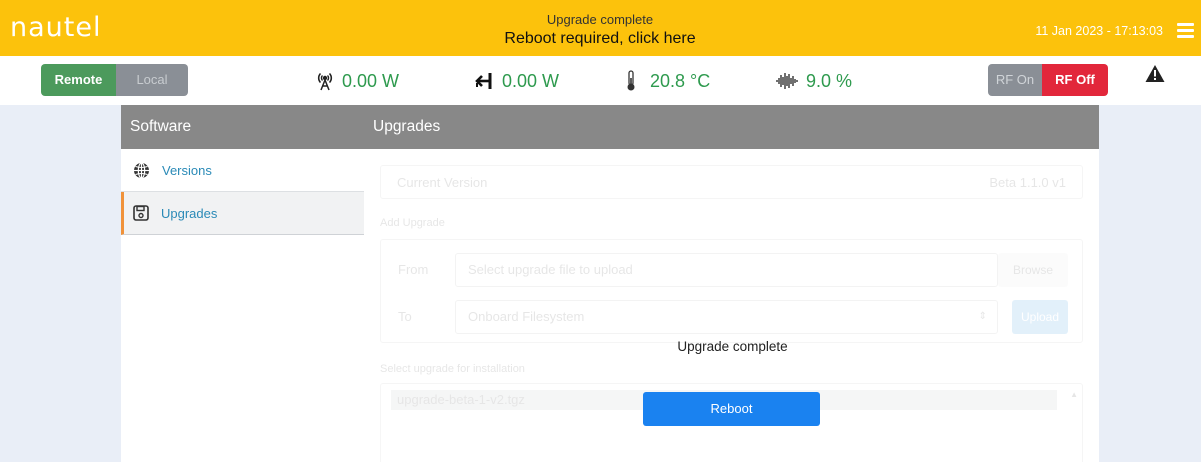 The height and width of the screenshot is (462, 1201). What do you see at coordinates (405, 316) in the screenshot?
I see `to-label: To` at bounding box center [405, 316].